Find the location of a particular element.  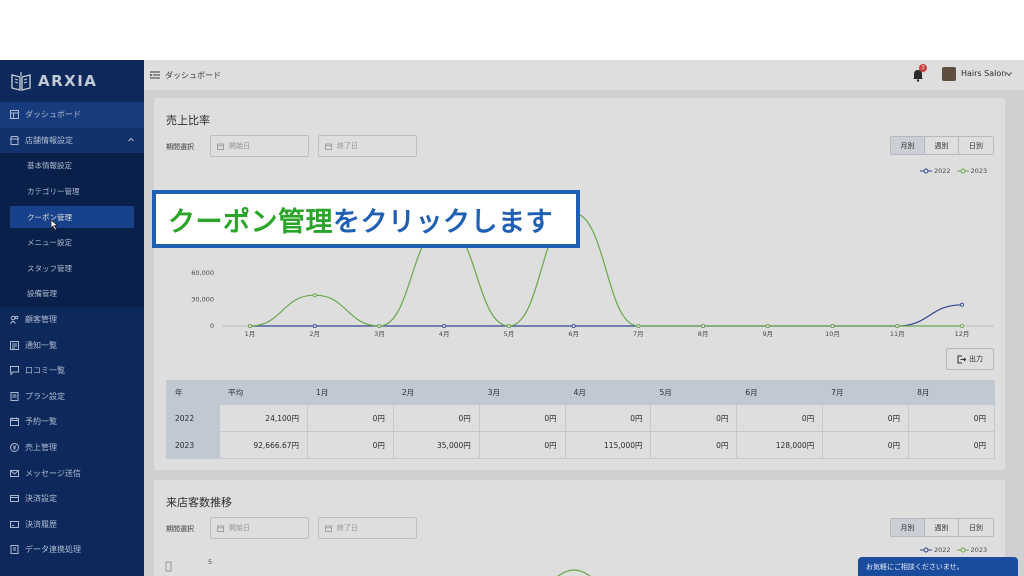

account-name: Hairs Salon is located at coordinates (983, 73).